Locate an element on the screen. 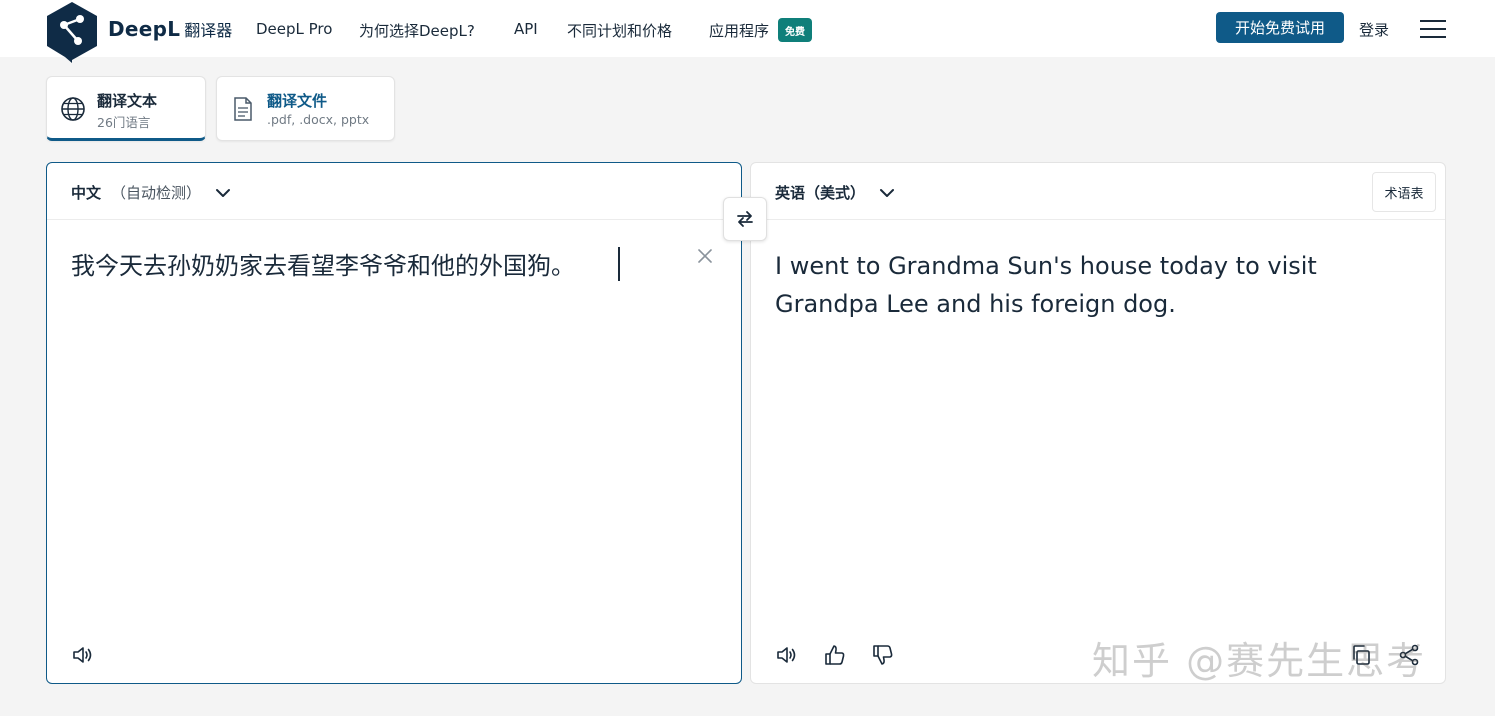 The width and height of the screenshot is (1495, 716). glossary-button: 术语表 is located at coordinates (1404, 192).